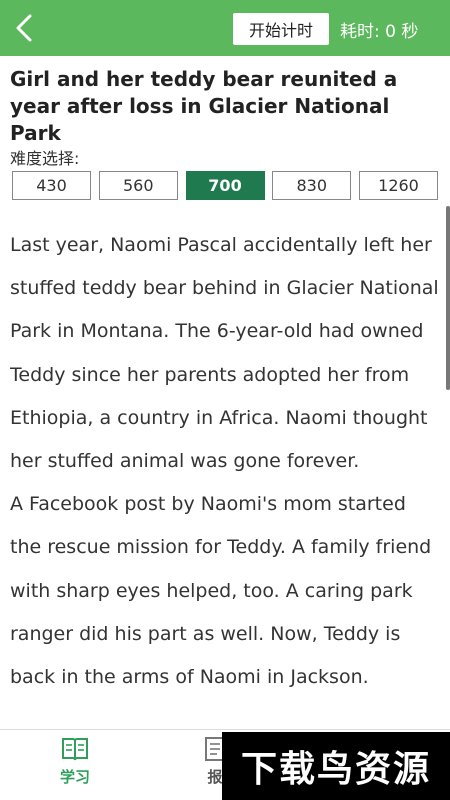 This screenshot has height=800, width=450. What do you see at coordinates (45, 158) in the screenshot?
I see `difficulty-label: 难度选择:` at bounding box center [45, 158].